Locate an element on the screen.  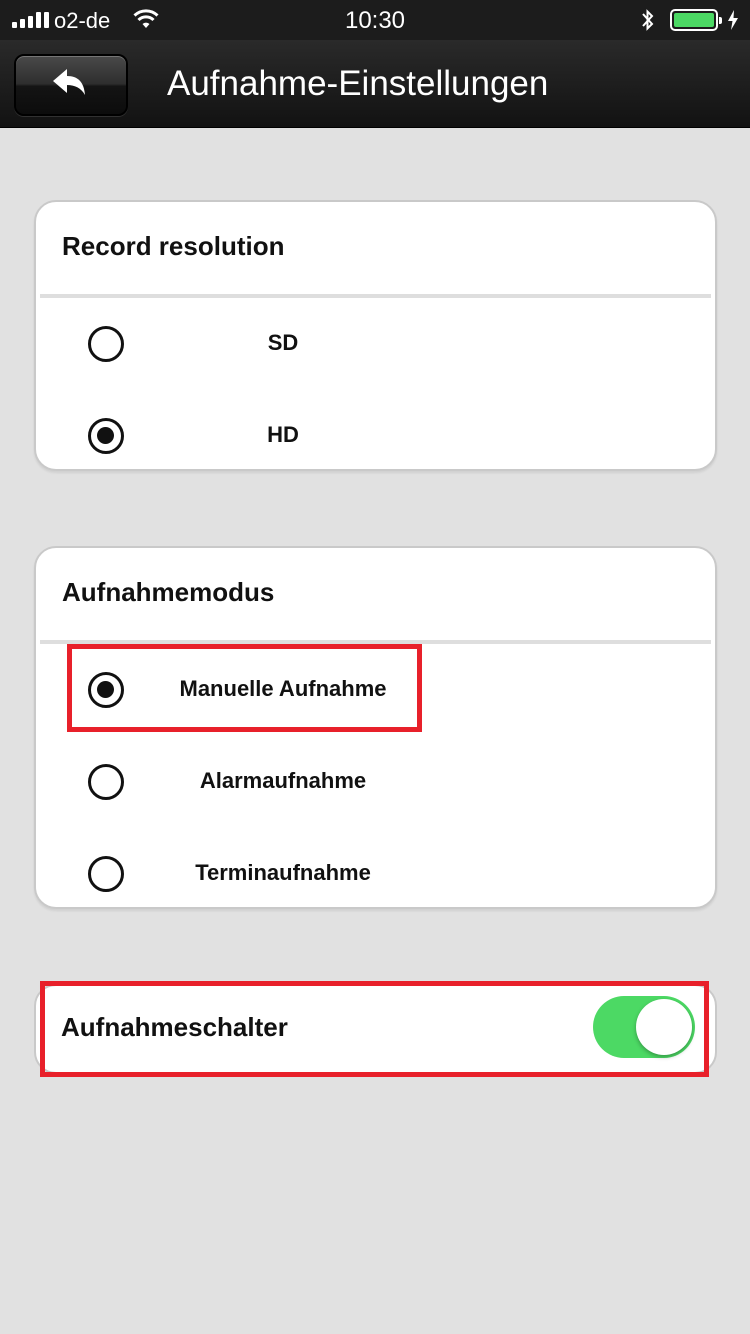
charging-bolt-icon is located at coordinates (733, 20).